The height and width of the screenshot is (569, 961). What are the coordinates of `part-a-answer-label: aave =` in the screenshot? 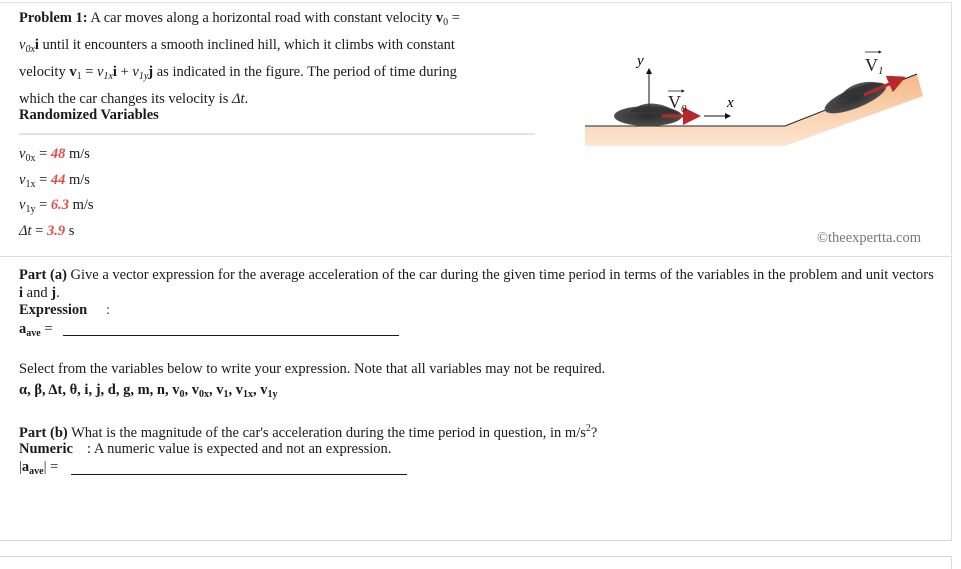 It's located at (36, 330).